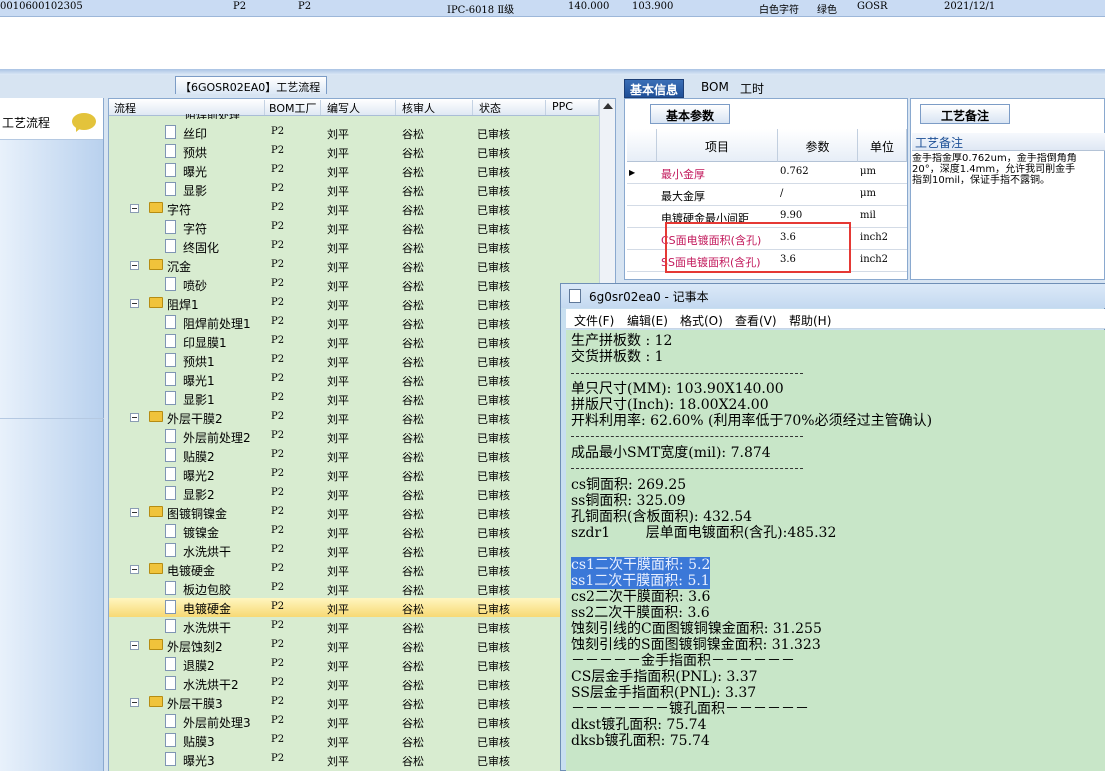 The width and height of the screenshot is (1105, 771). What do you see at coordinates (354, 569) in the screenshot?
I see `table-row: 电镀硬金 P2 刘平 谷松 已审核` at bounding box center [354, 569].